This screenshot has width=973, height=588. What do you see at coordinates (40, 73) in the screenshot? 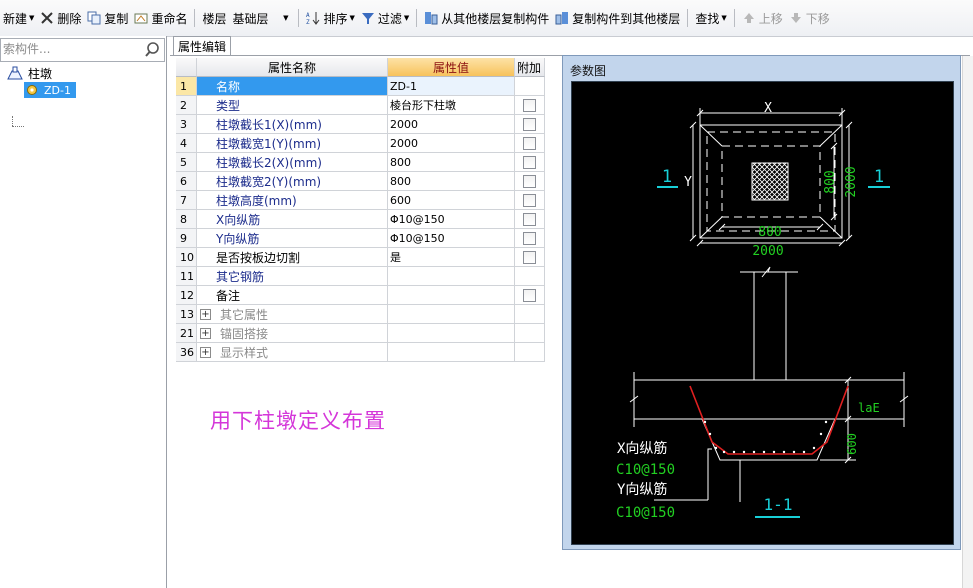
I see `tree-node-label: 柱墩` at bounding box center [40, 73].